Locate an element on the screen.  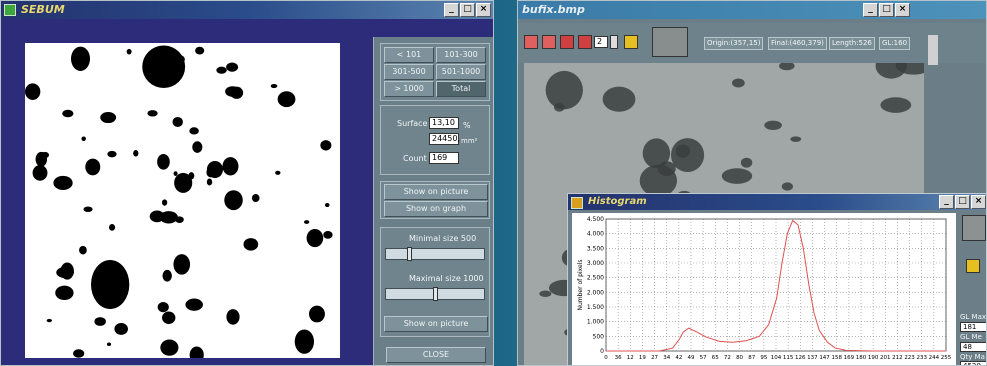
x-tick-label: 115 is located at coordinates (788, 358).